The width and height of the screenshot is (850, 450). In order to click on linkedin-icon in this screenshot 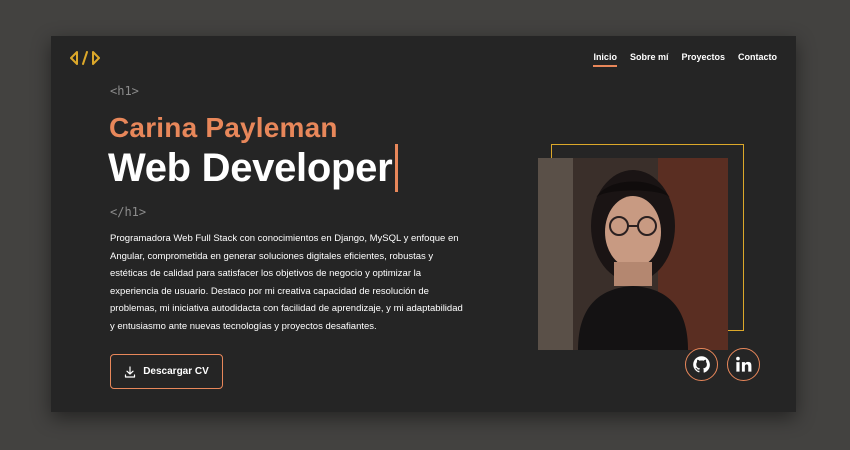, I will do `click(744, 364)`.